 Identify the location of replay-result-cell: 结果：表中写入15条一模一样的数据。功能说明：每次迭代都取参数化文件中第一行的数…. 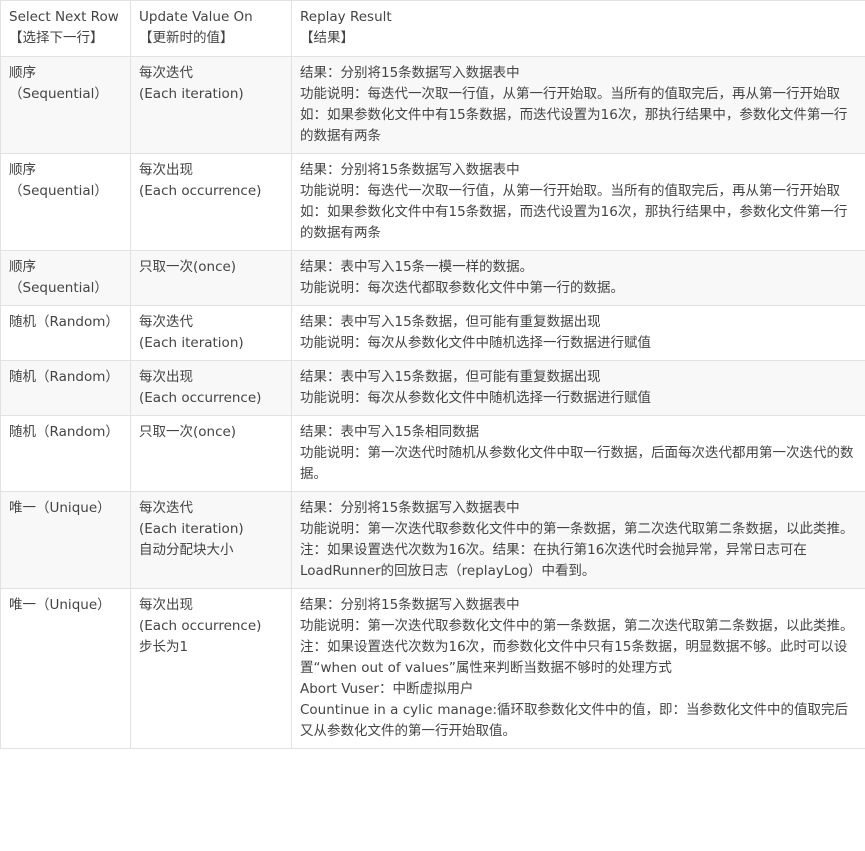
(578, 278).